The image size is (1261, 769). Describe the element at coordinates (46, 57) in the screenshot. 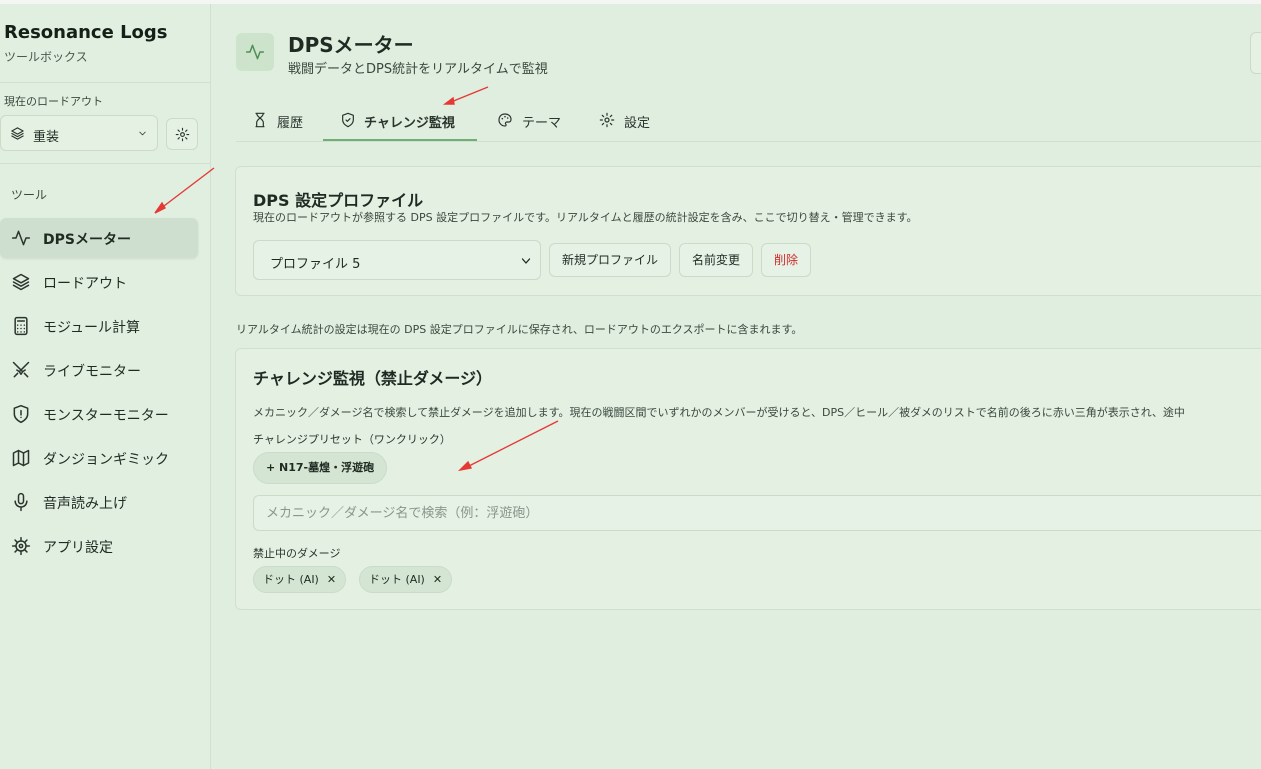

I see `app-subtitle: ツールボックス` at that location.